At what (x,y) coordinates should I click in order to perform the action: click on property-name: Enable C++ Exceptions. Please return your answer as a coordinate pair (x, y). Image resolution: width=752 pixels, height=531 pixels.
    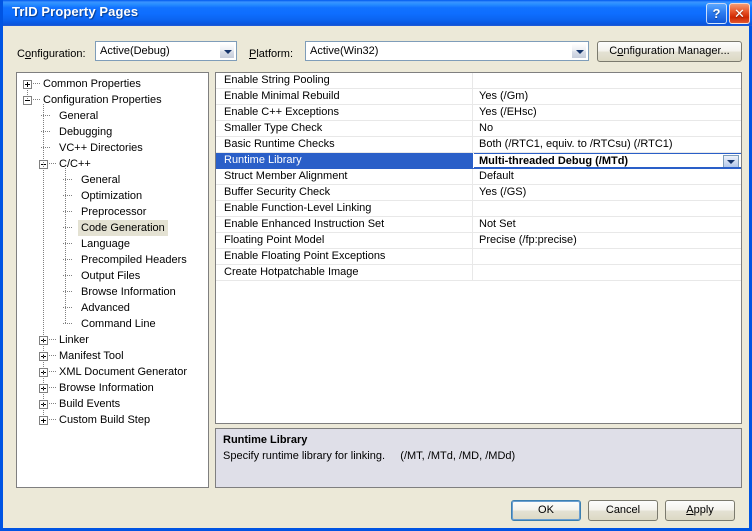
    Looking at the image, I should click on (344, 112).